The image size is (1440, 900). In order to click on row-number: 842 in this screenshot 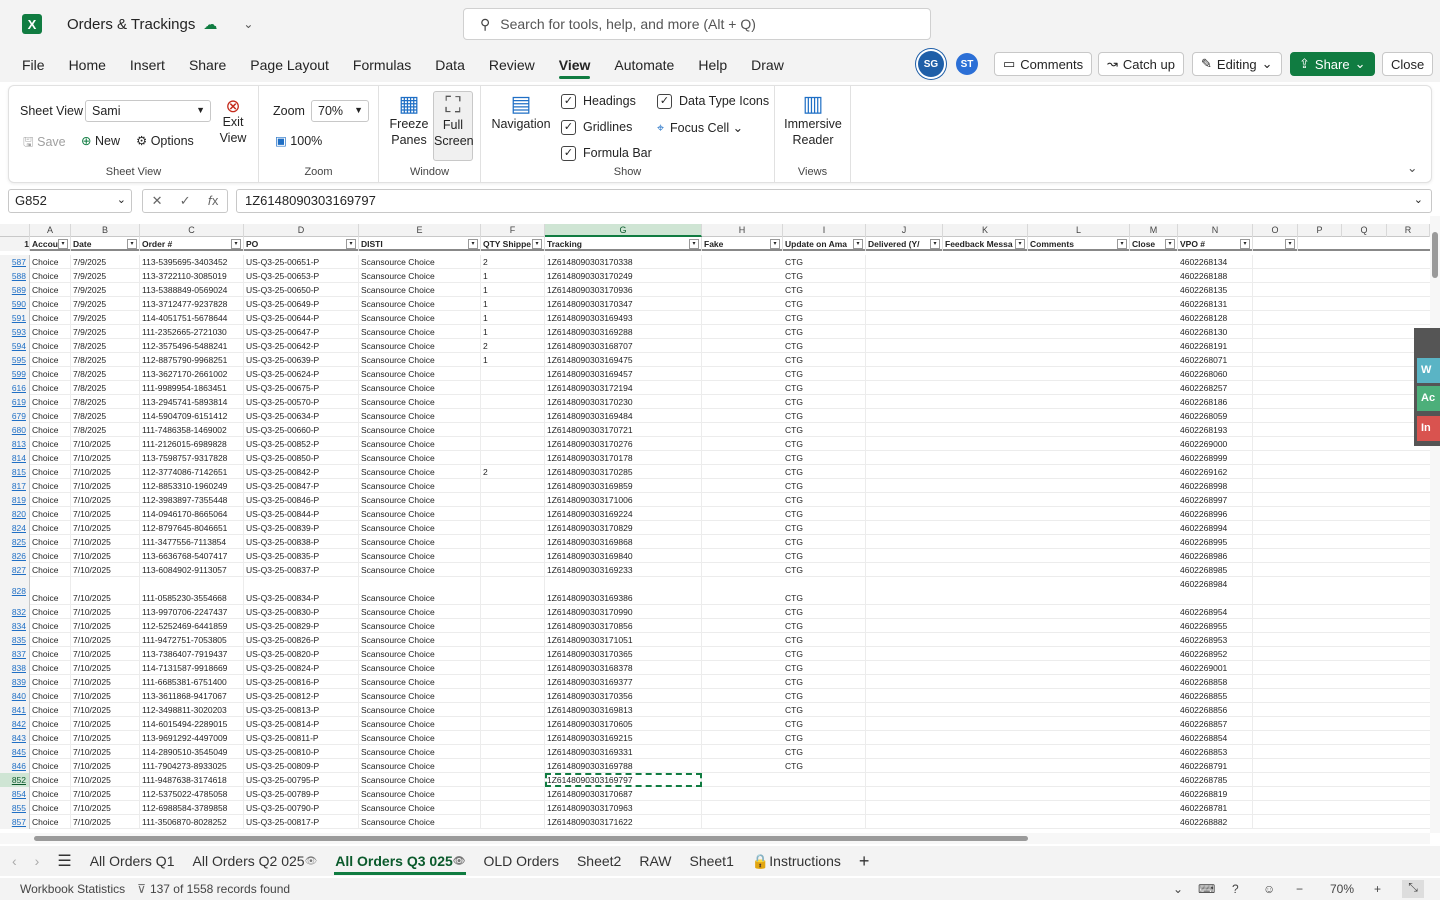, I will do `click(15, 724)`.